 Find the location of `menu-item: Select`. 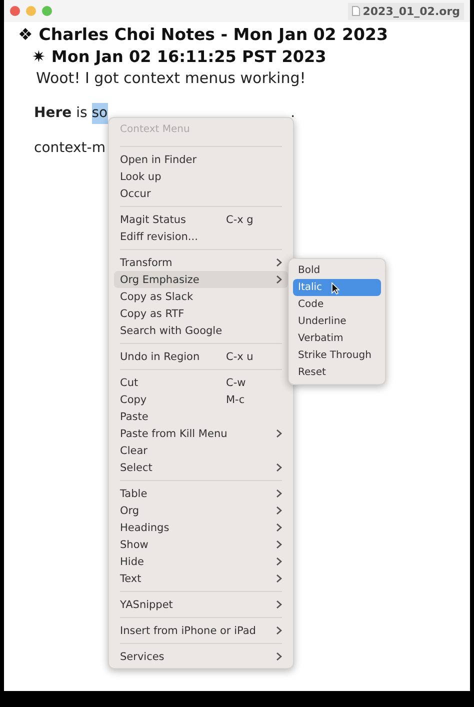

menu-item: Select is located at coordinates (201, 467).